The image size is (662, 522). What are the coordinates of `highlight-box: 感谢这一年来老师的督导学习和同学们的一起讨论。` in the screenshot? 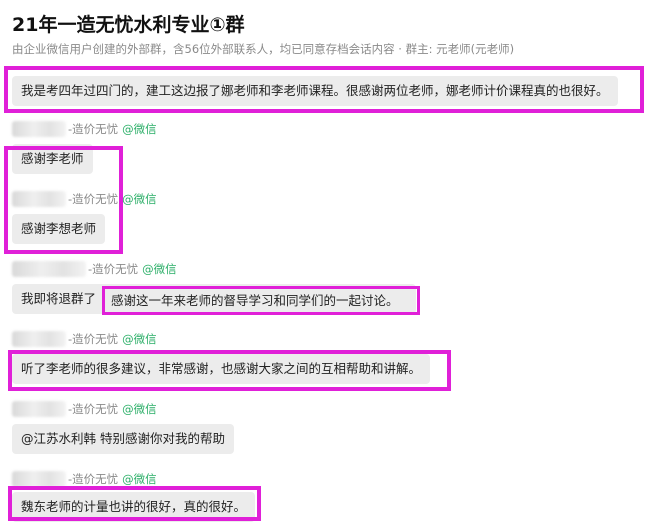 It's located at (261, 300).